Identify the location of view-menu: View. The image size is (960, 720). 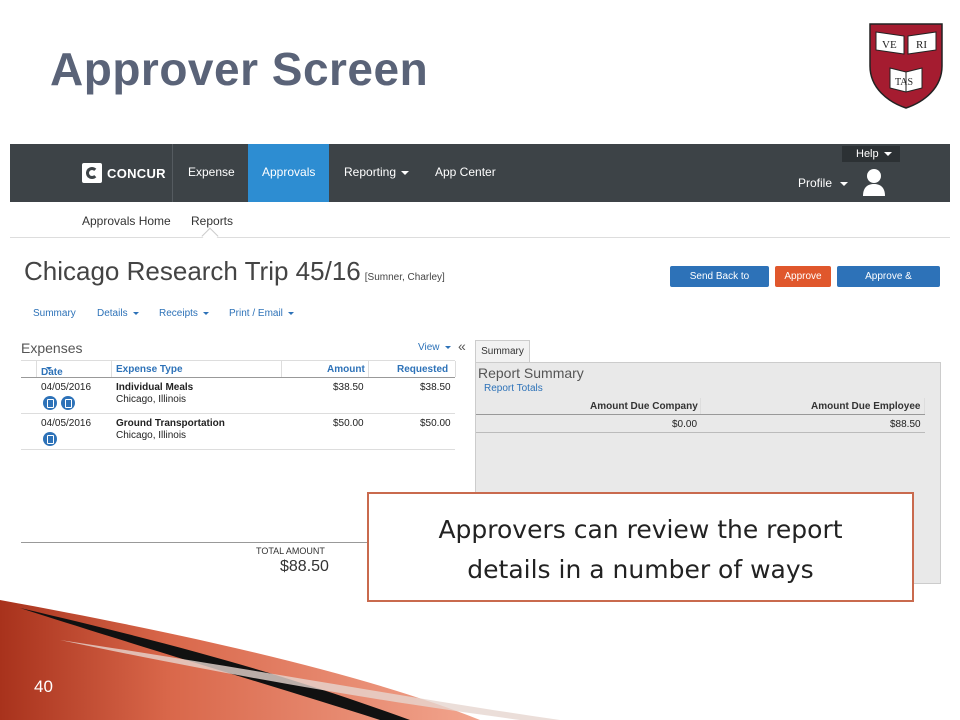
(434, 347).